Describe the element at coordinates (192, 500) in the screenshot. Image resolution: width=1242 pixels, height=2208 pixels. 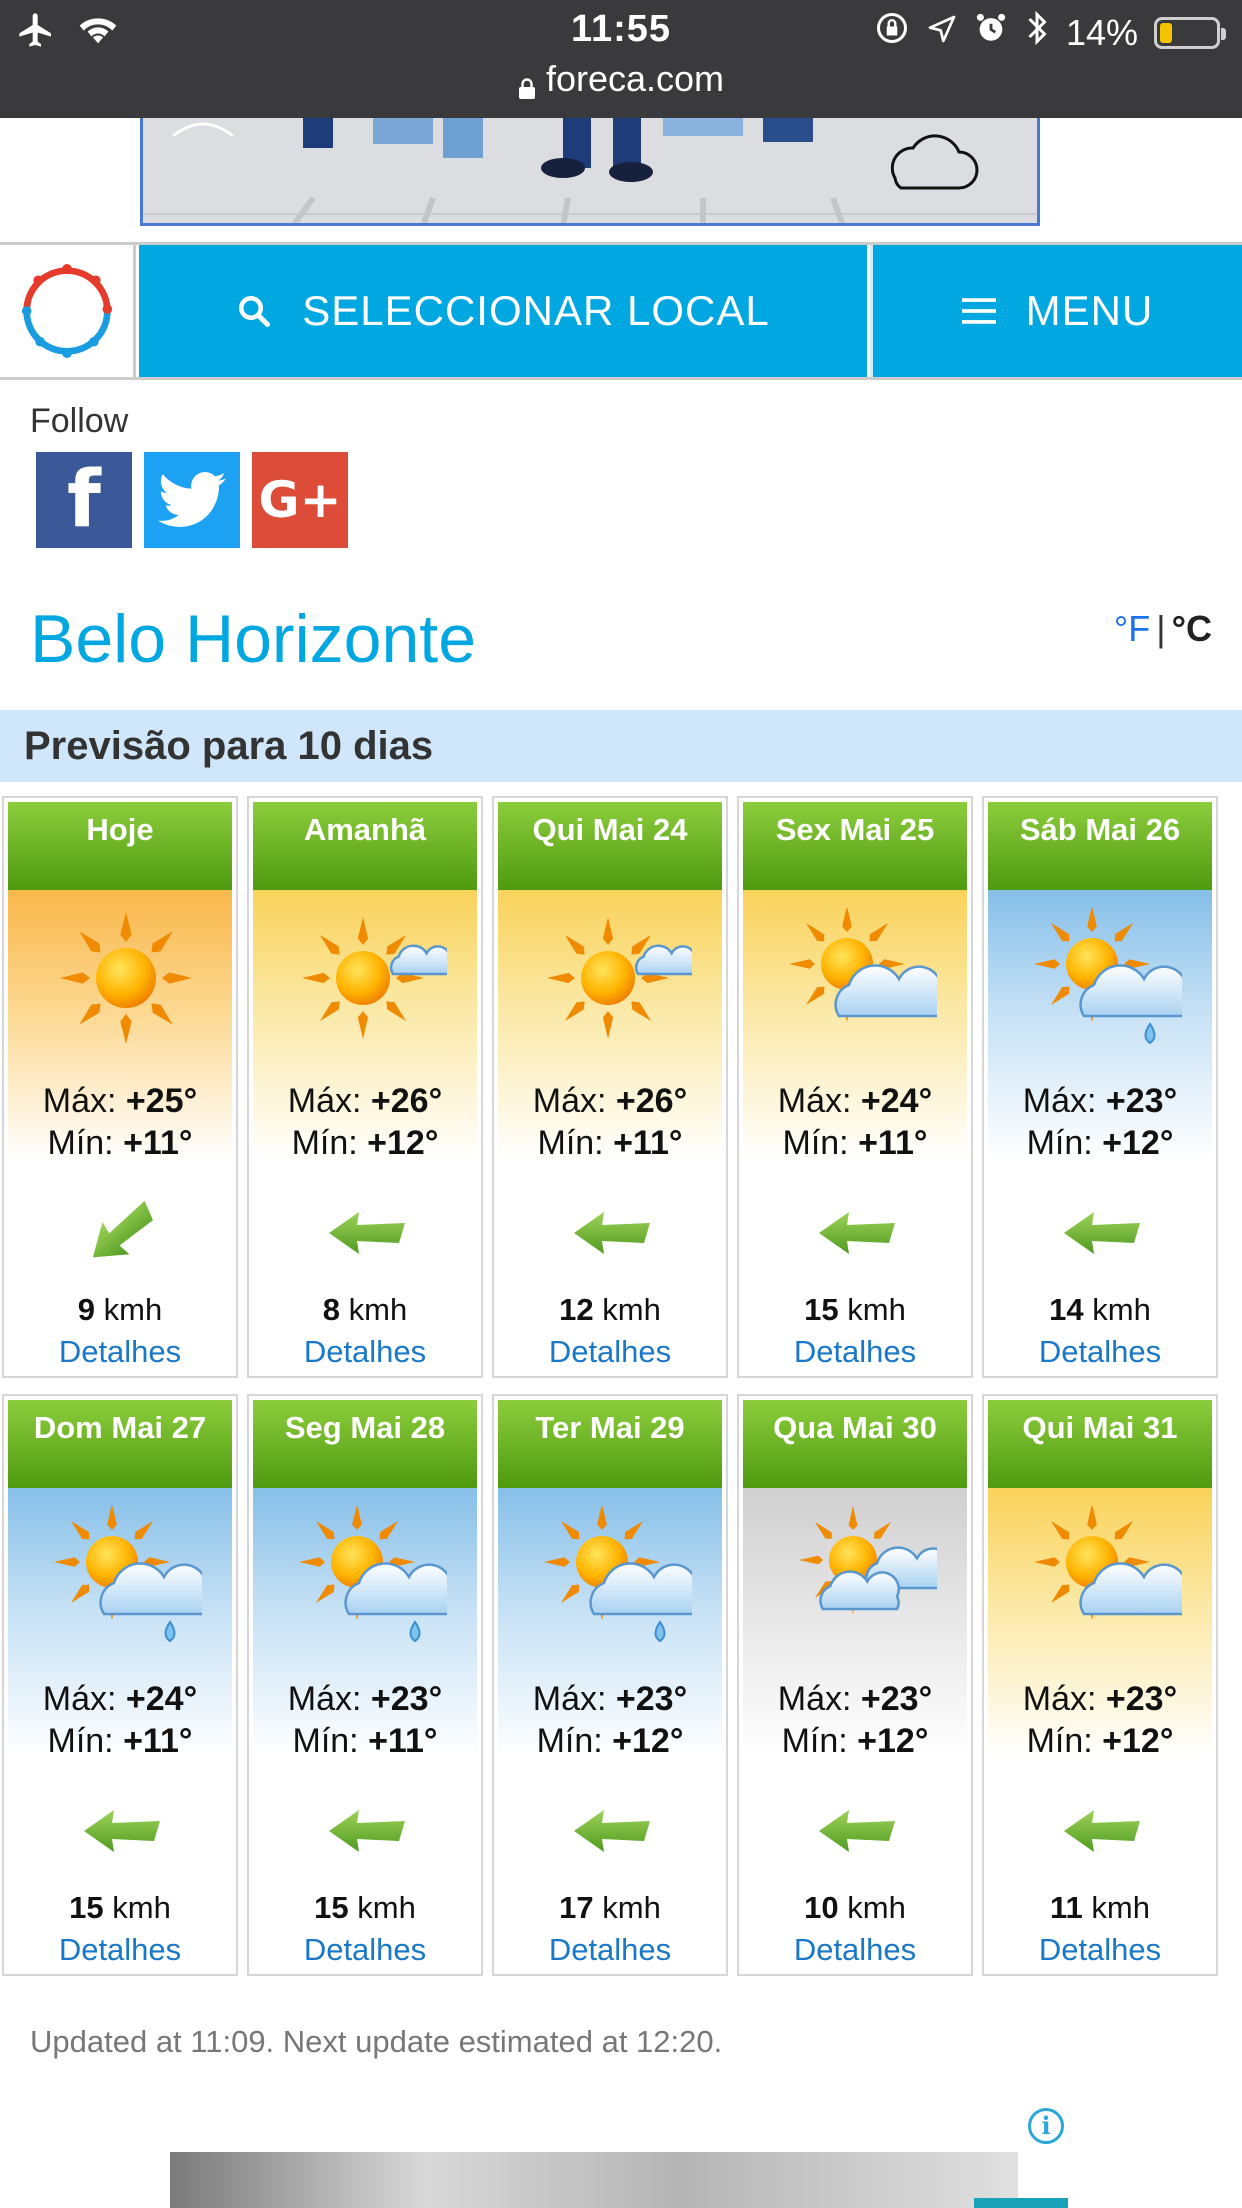
I see `twitter-button` at that location.